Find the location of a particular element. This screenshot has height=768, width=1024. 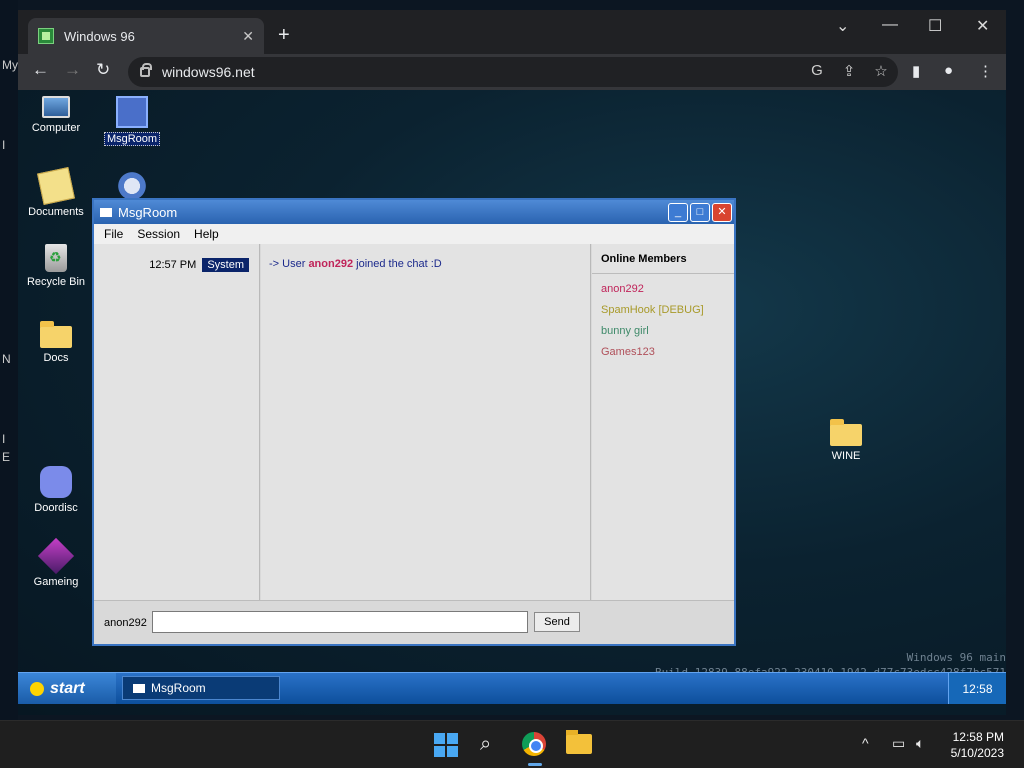

members-header: Online Members is located at coordinates (663, 259).